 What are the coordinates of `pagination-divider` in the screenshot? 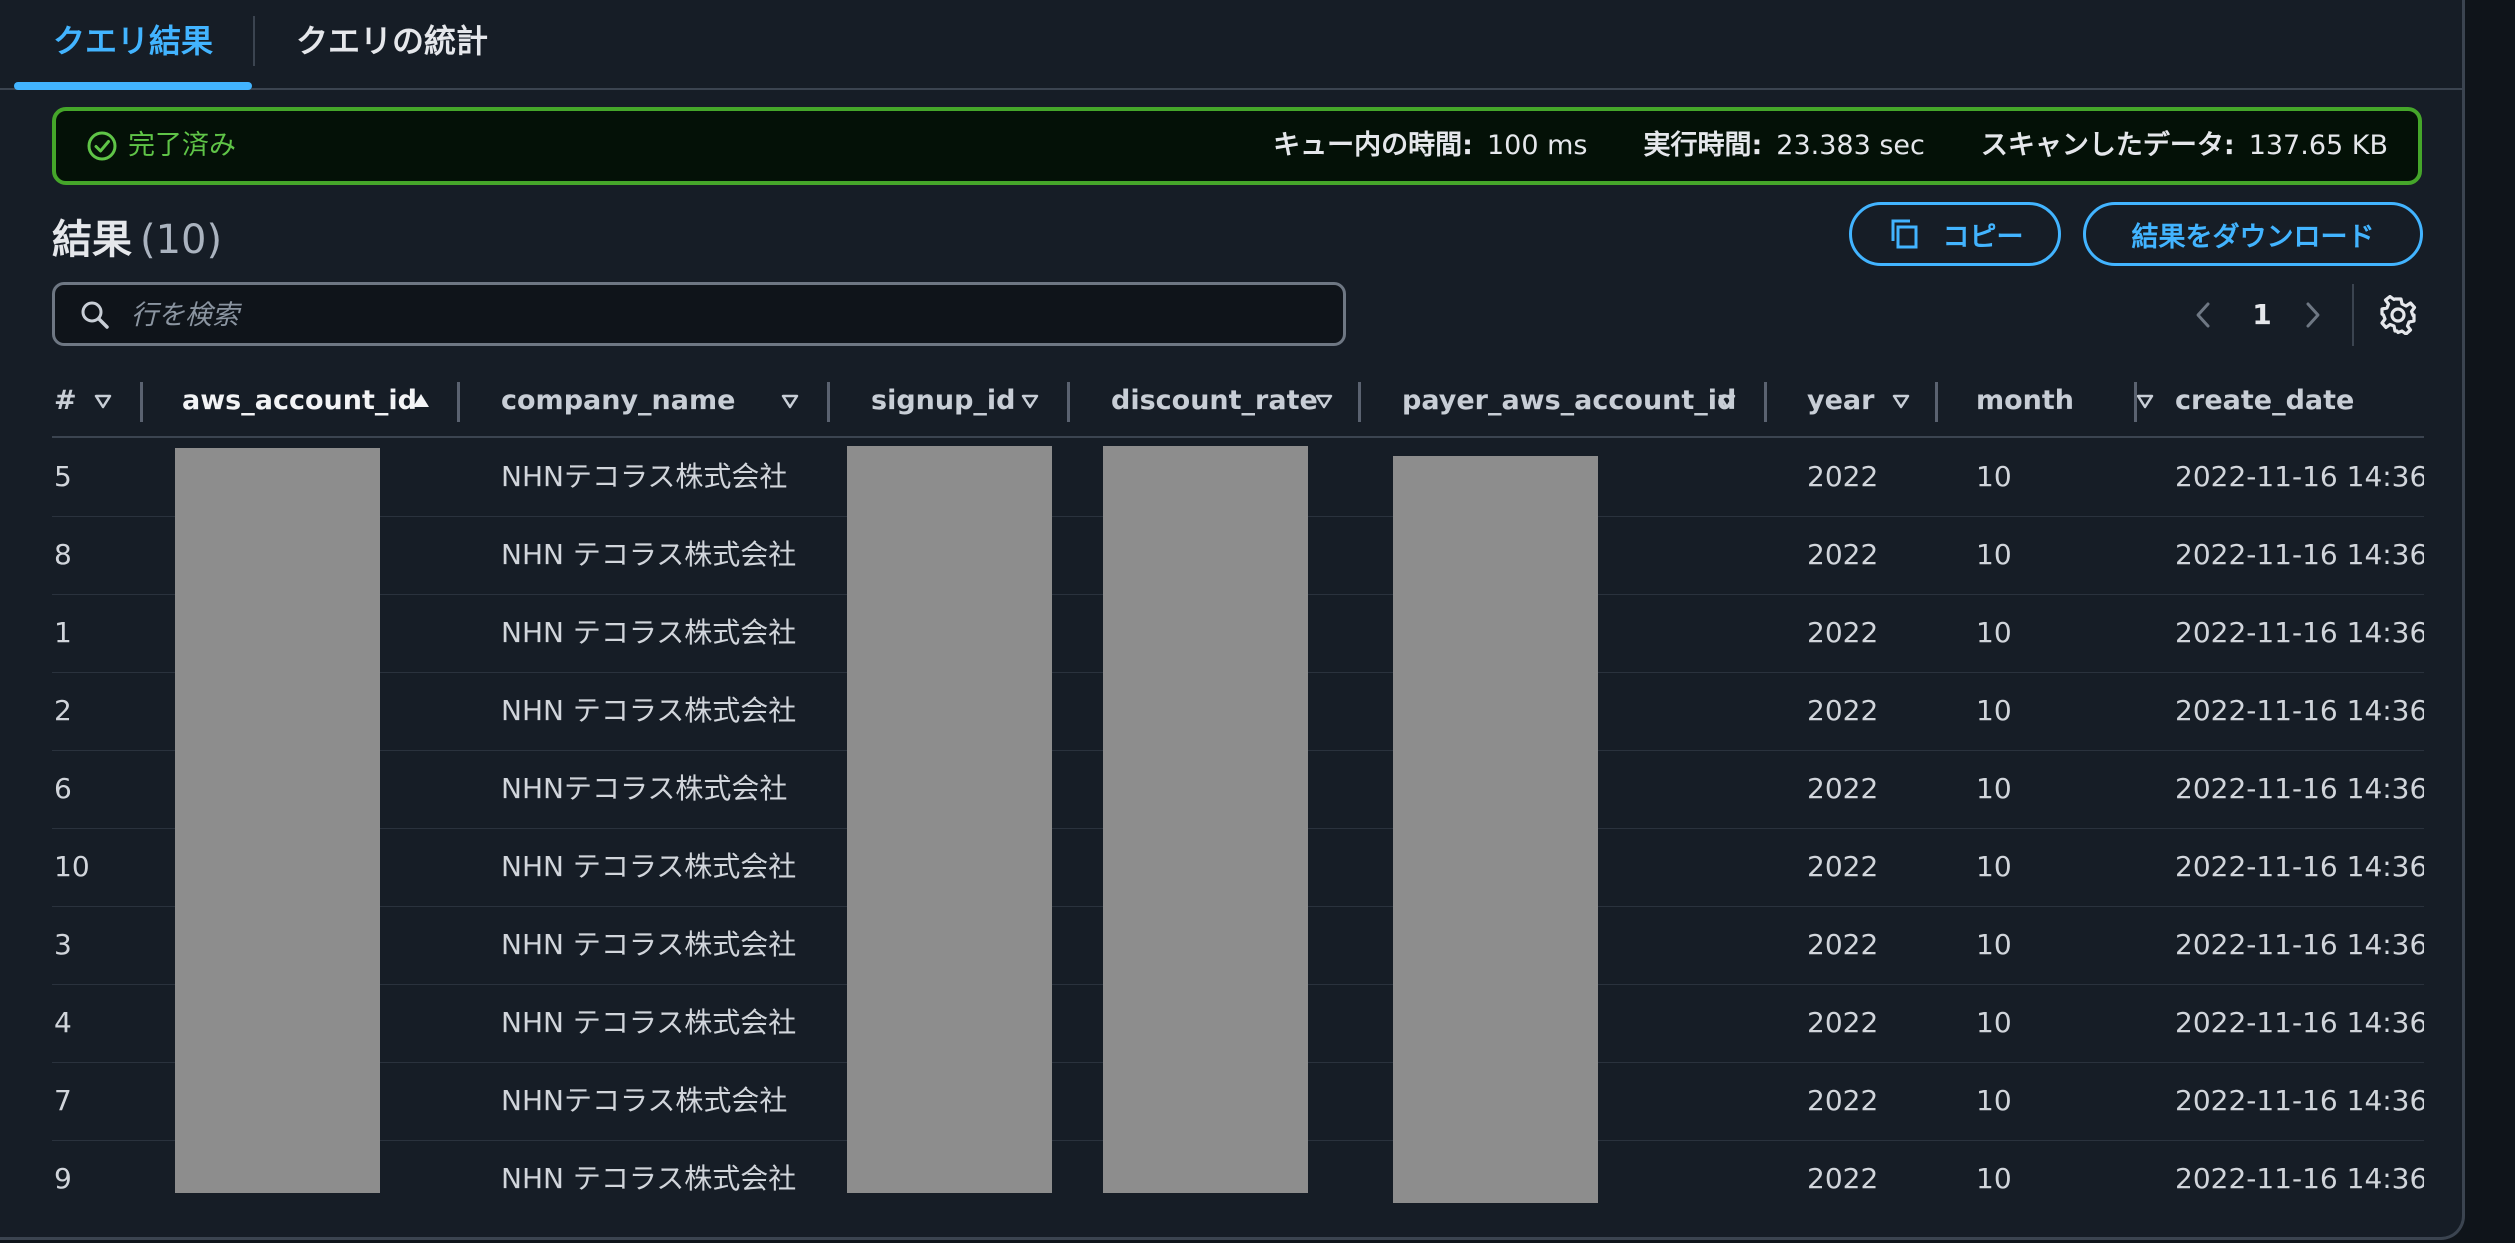 It's located at (2353, 315).